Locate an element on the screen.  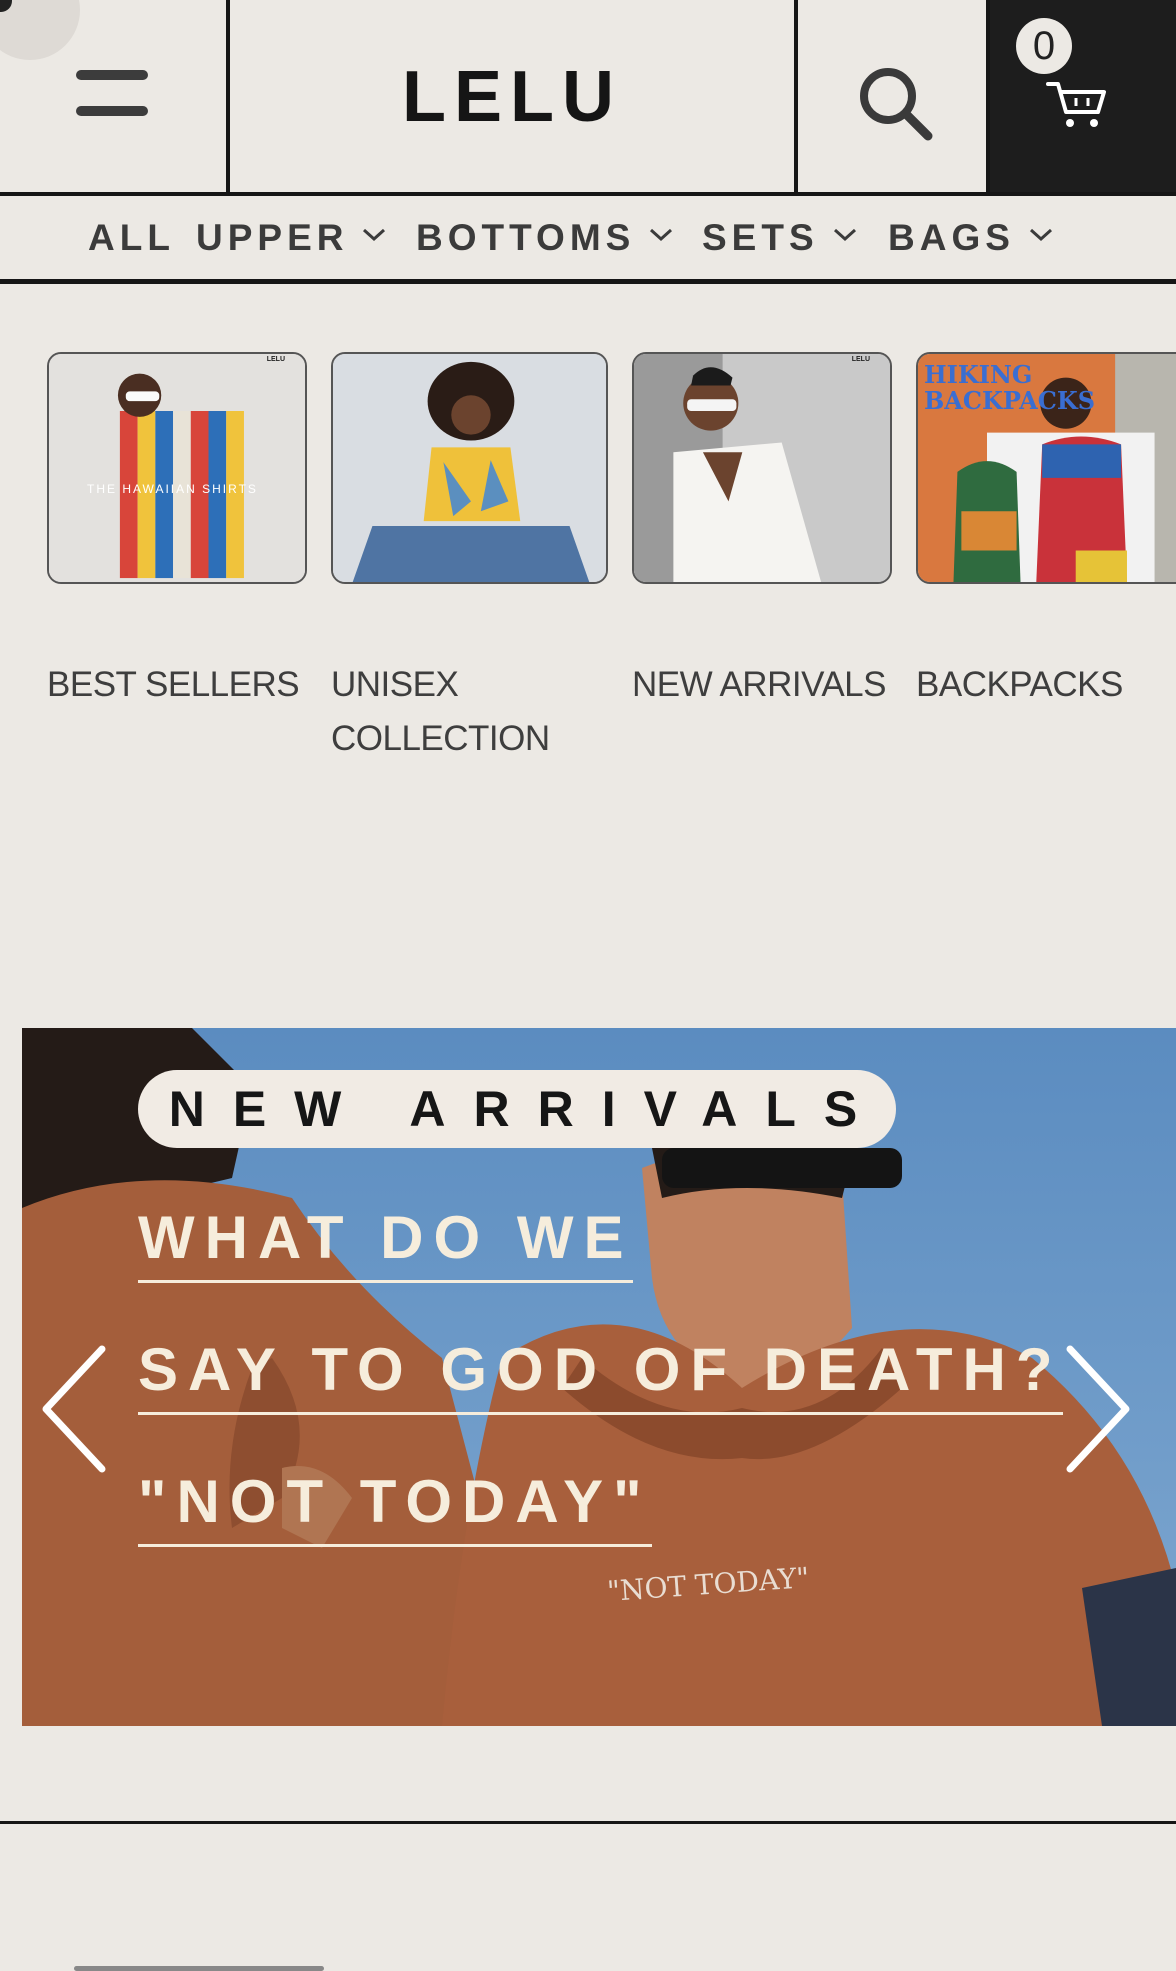
search-cell is located at coordinates (894, 96).